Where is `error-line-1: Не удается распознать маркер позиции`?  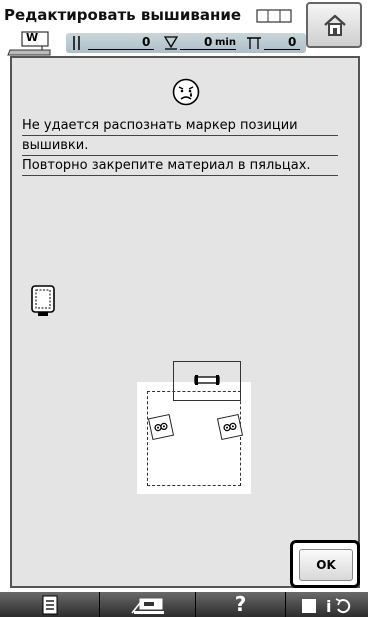
error-line-1: Не удается распознать маркер позиции is located at coordinates (180, 126).